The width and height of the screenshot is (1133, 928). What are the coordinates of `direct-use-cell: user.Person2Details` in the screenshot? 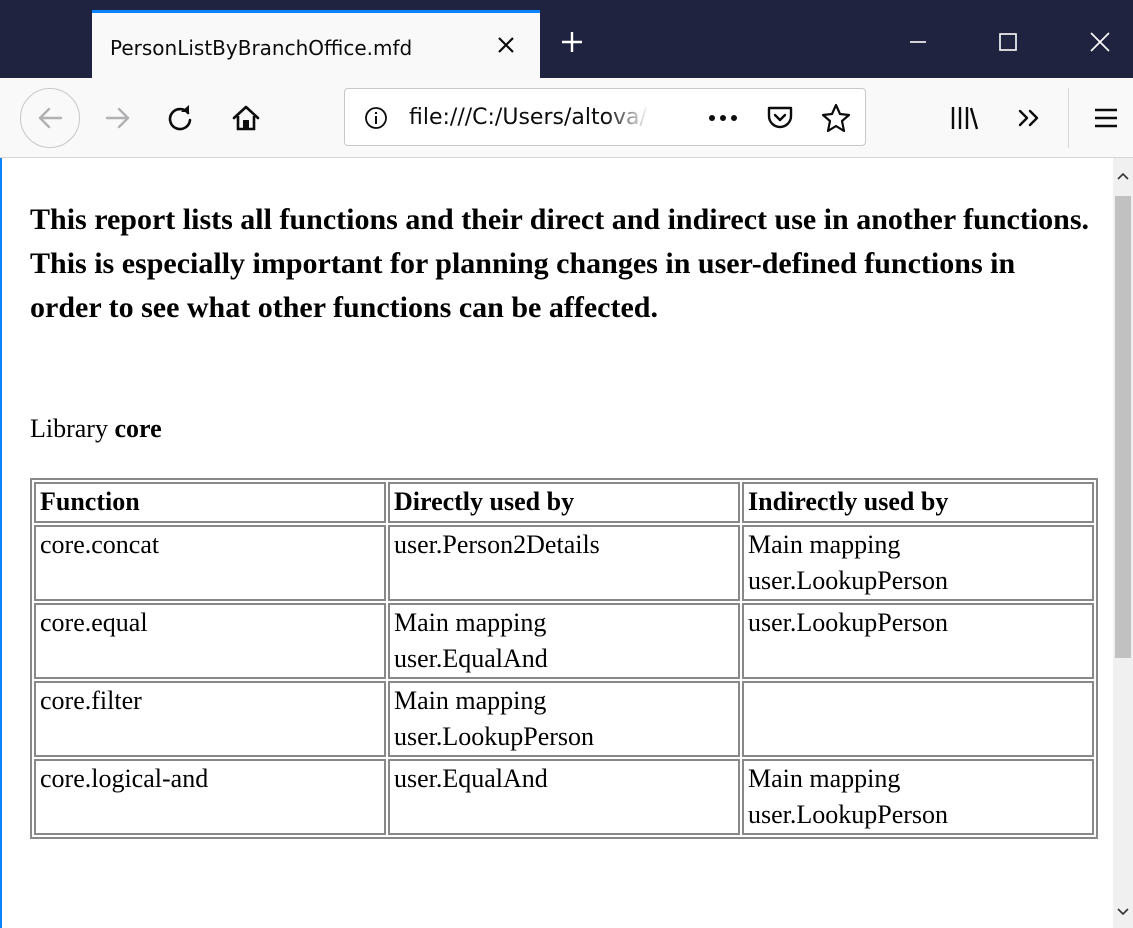 It's located at (564, 563).